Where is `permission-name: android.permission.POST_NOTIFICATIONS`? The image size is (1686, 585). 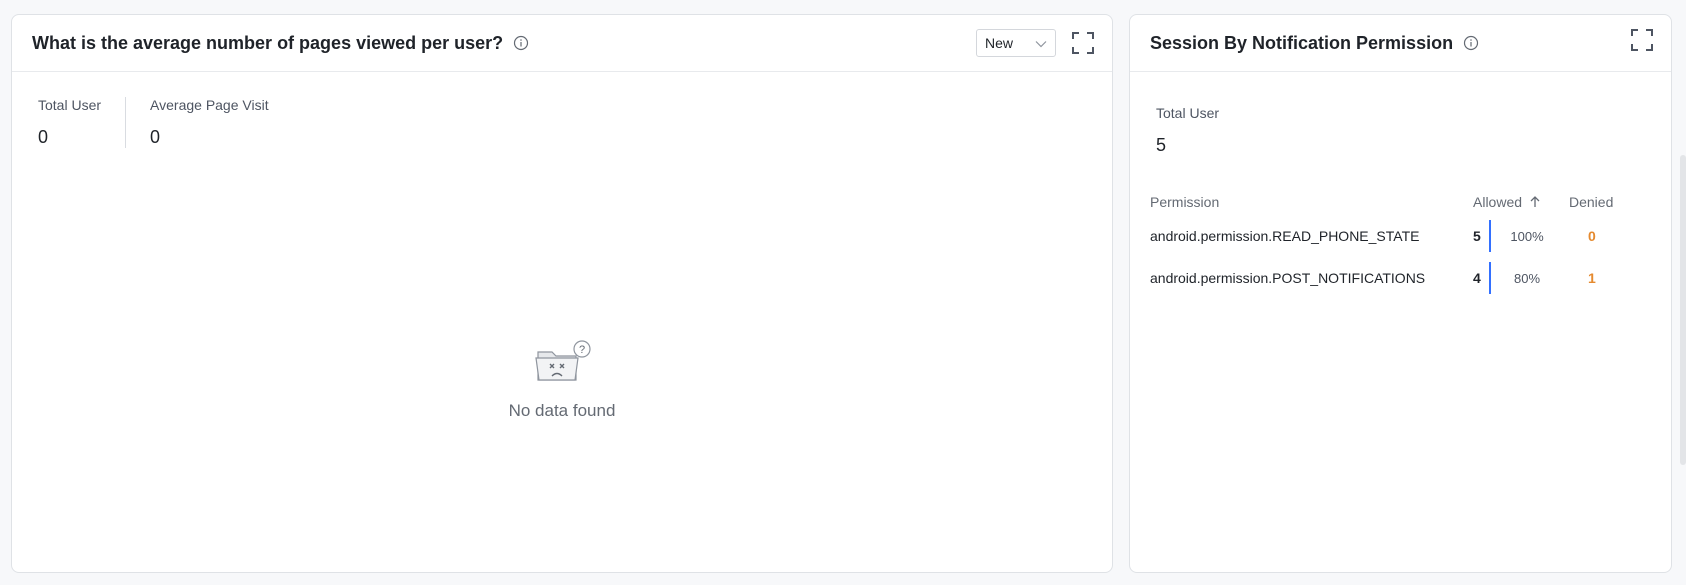 permission-name: android.permission.POST_NOTIFICATIONS is located at coordinates (1288, 278).